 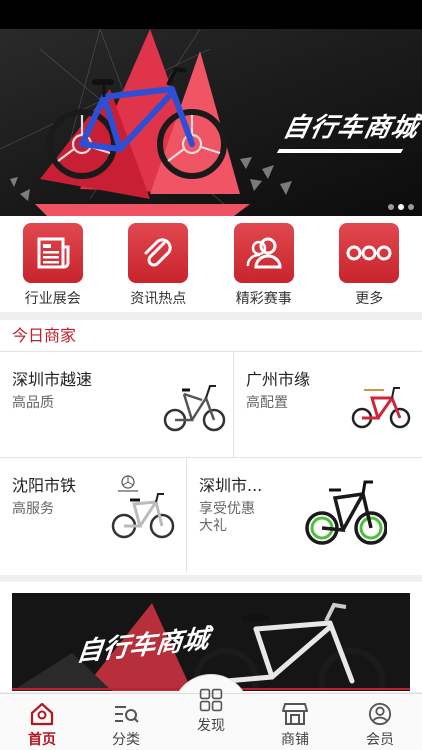 What do you see at coordinates (93, 515) in the screenshot?
I see `merchant-card: 沈阳市铁 高服务` at bounding box center [93, 515].